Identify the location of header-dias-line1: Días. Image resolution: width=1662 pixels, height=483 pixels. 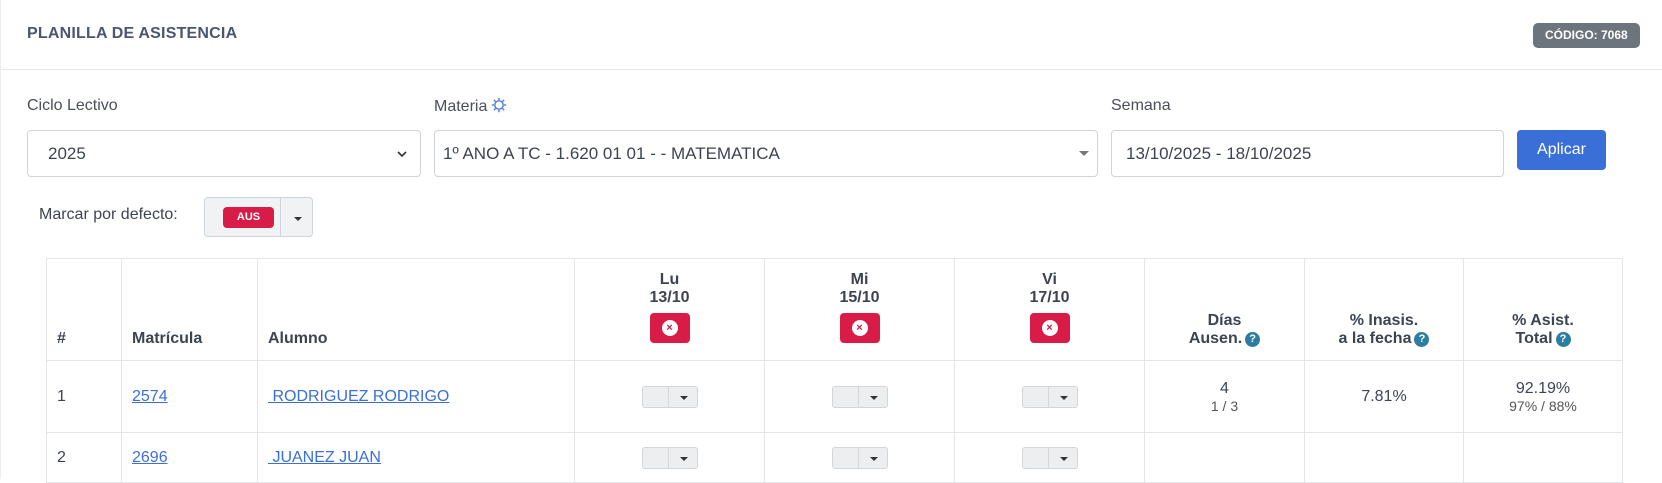
(1224, 320).